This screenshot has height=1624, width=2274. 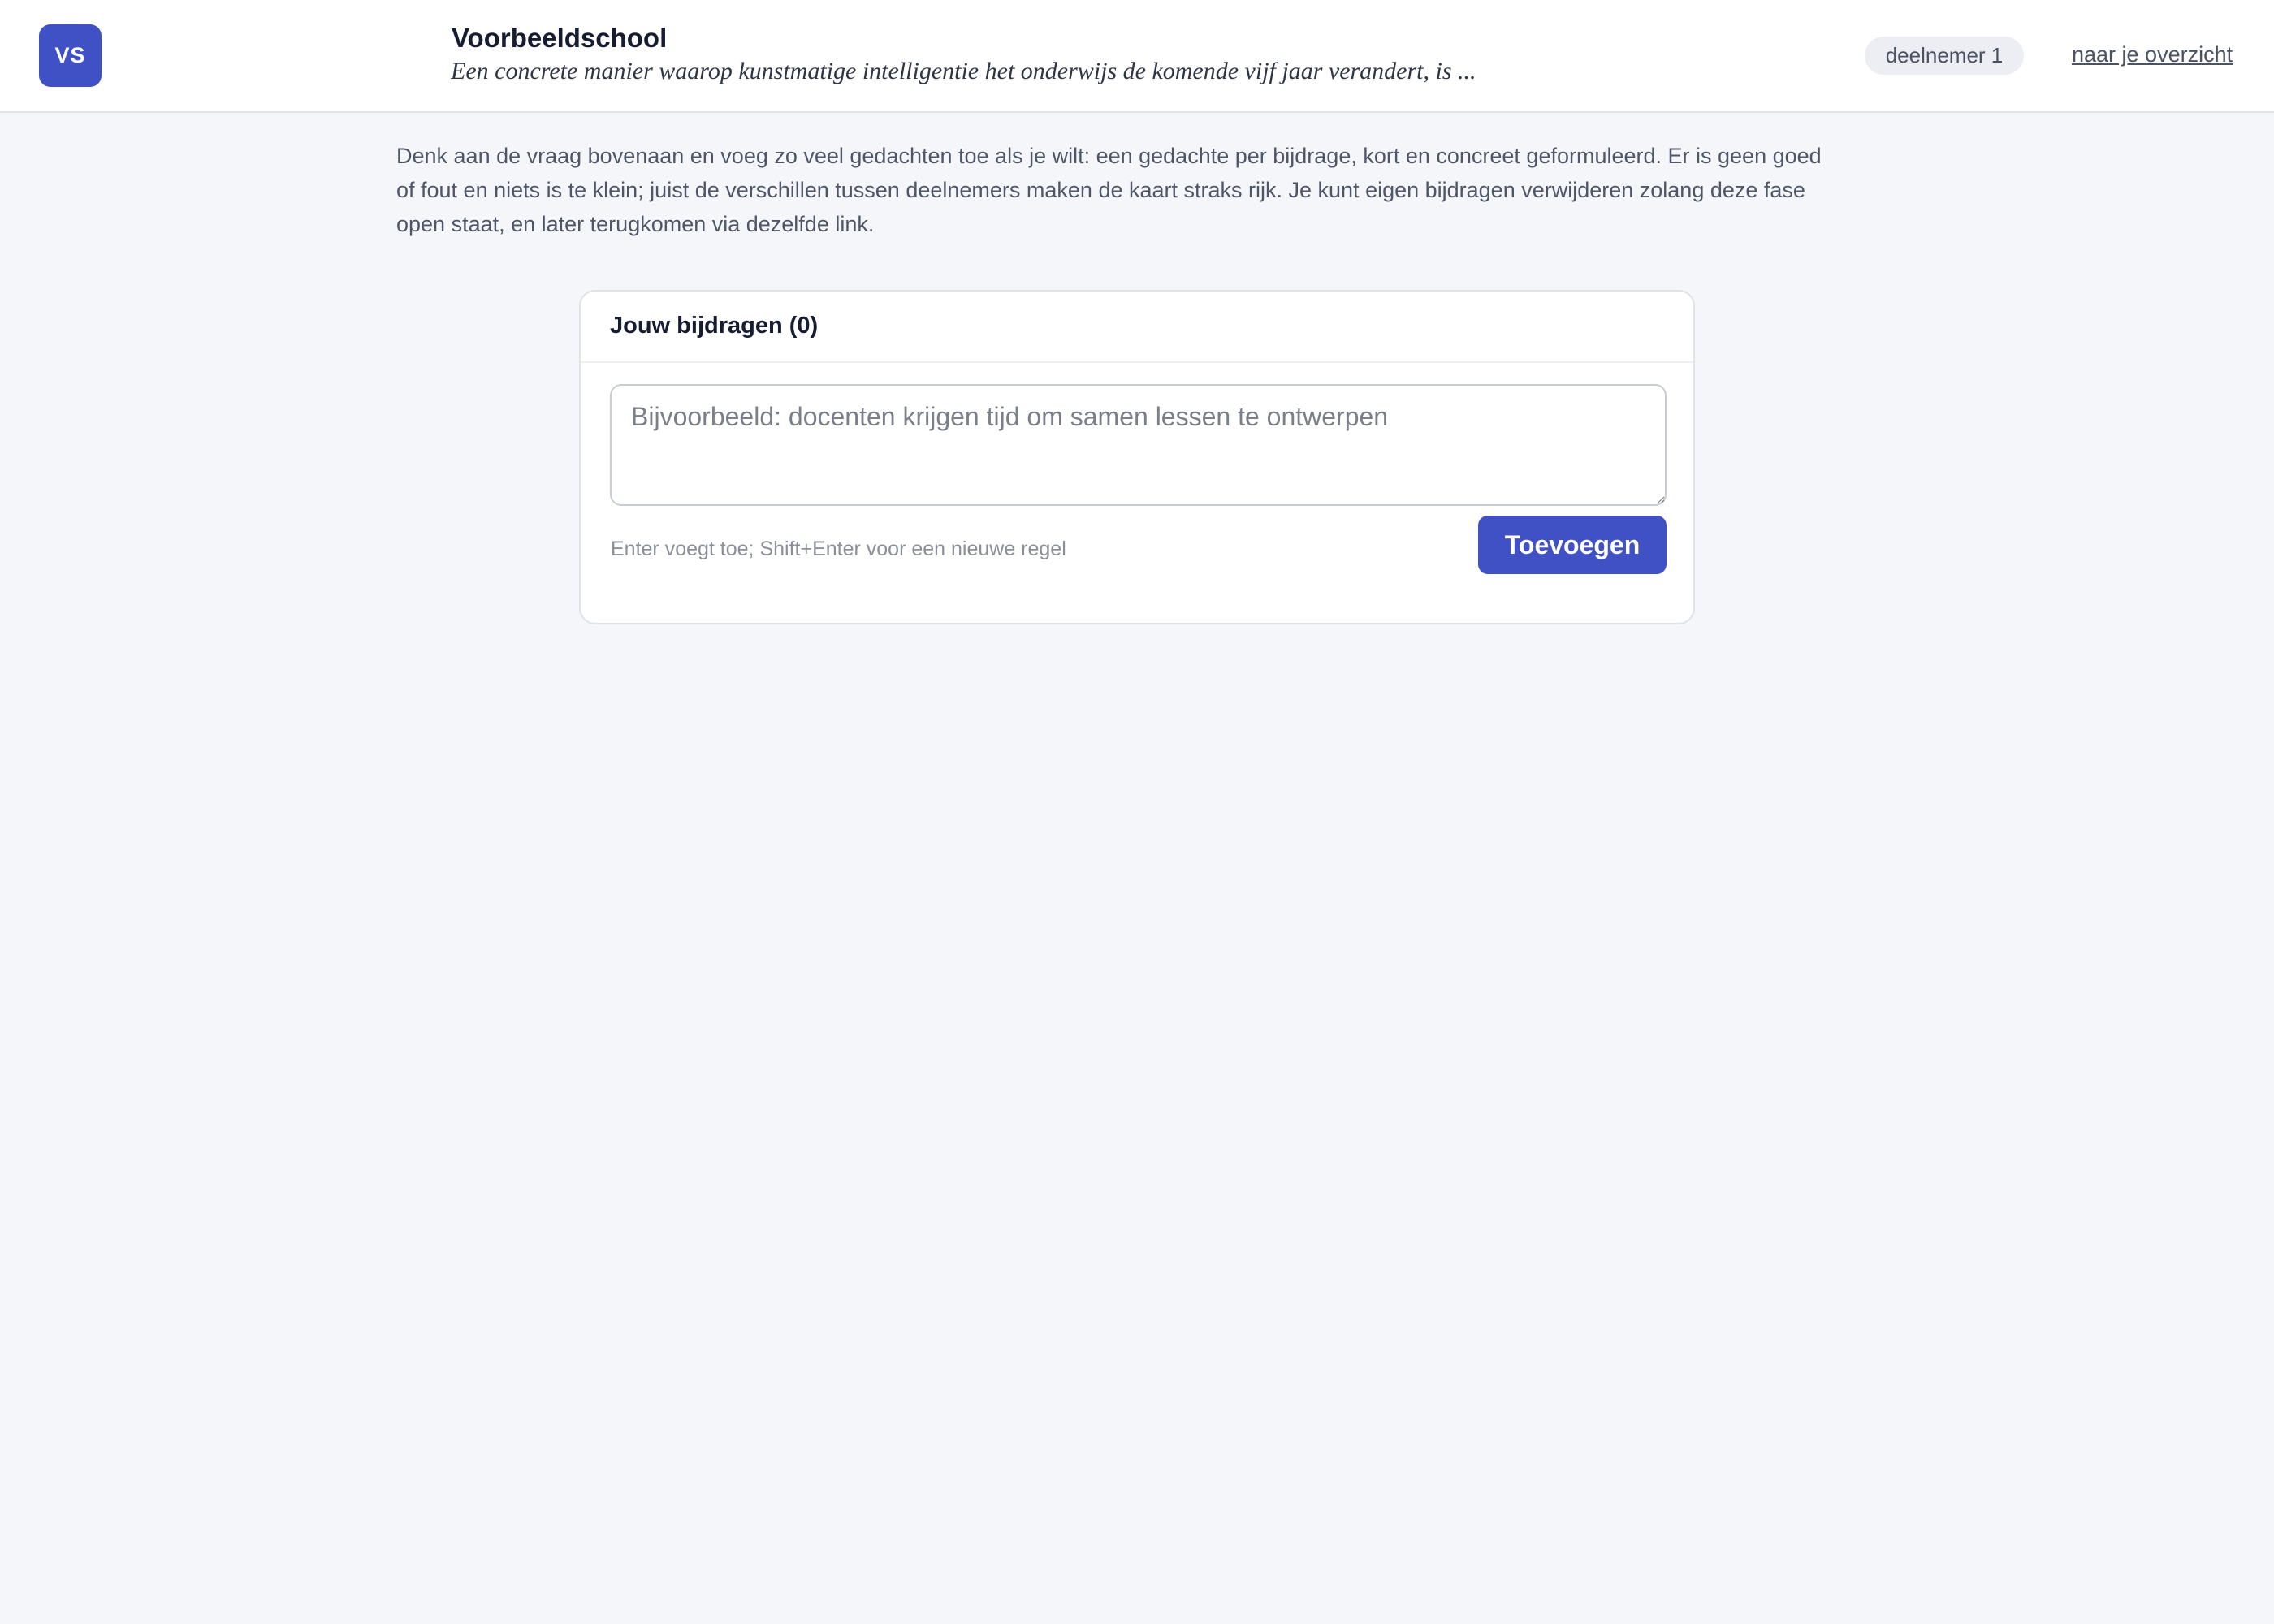 What do you see at coordinates (1572, 545) in the screenshot?
I see `add-button: Toevoegen` at bounding box center [1572, 545].